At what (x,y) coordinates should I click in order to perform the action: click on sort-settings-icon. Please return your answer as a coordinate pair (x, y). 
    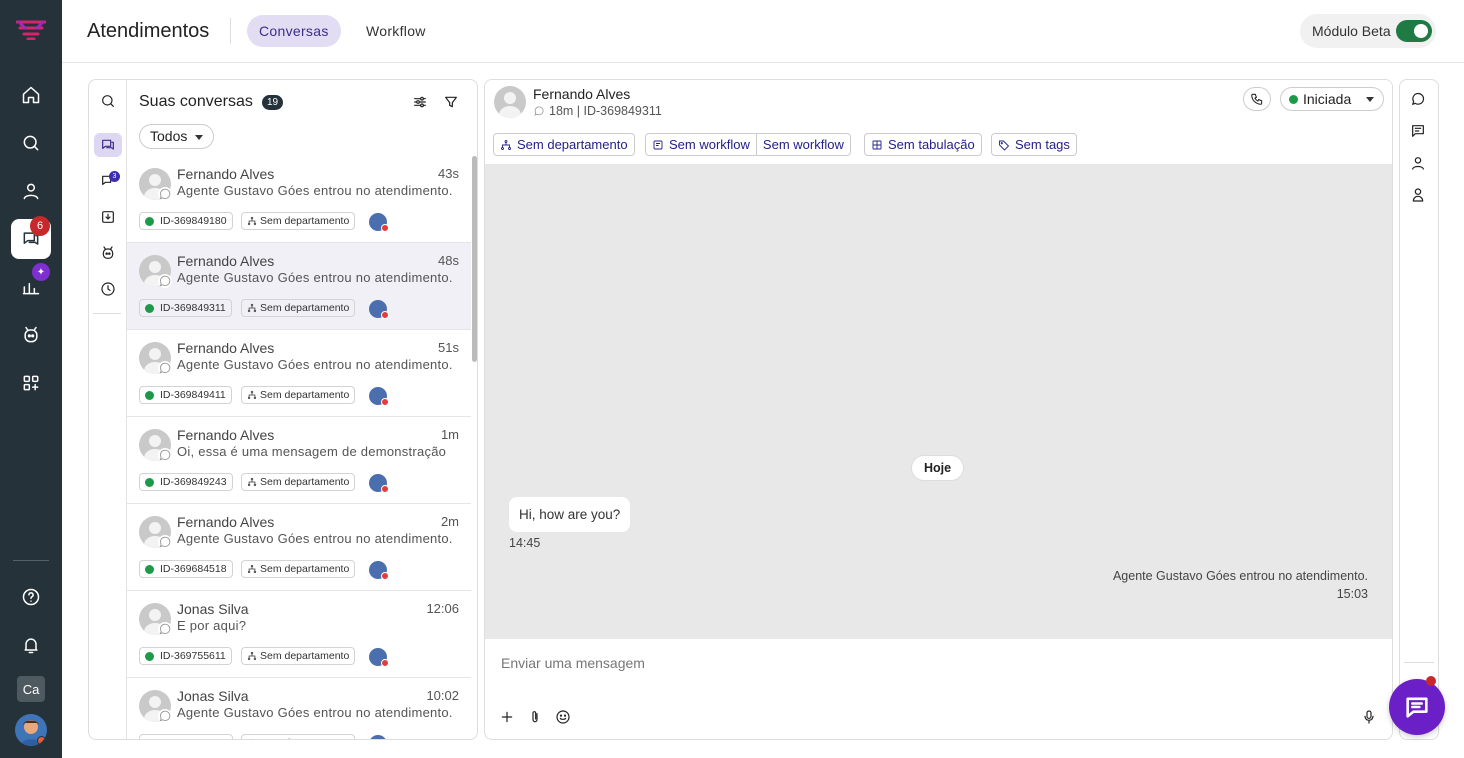
    Looking at the image, I should click on (421, 103).